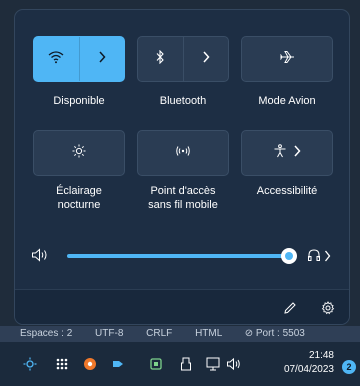 The image size is (360, 386). I want to click on windows-app-icon, so click(156, 364).